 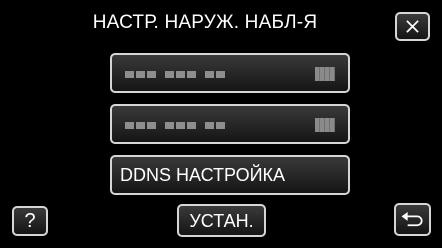 I want to click on back-button, so click(x=412, y=219).